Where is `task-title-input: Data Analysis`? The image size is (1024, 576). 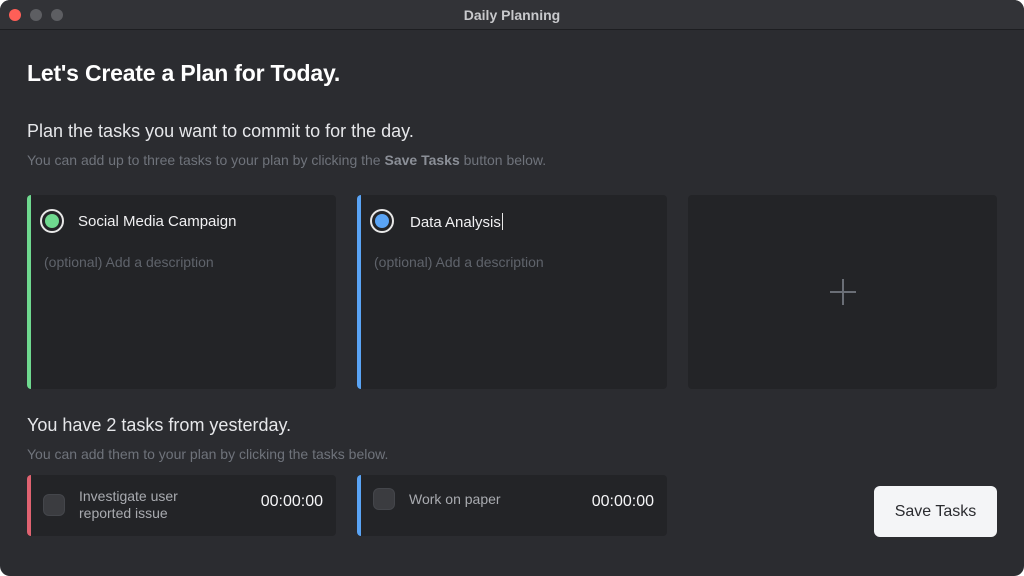
task-title-input: Data Analysis is located at coordinates (456, 222).